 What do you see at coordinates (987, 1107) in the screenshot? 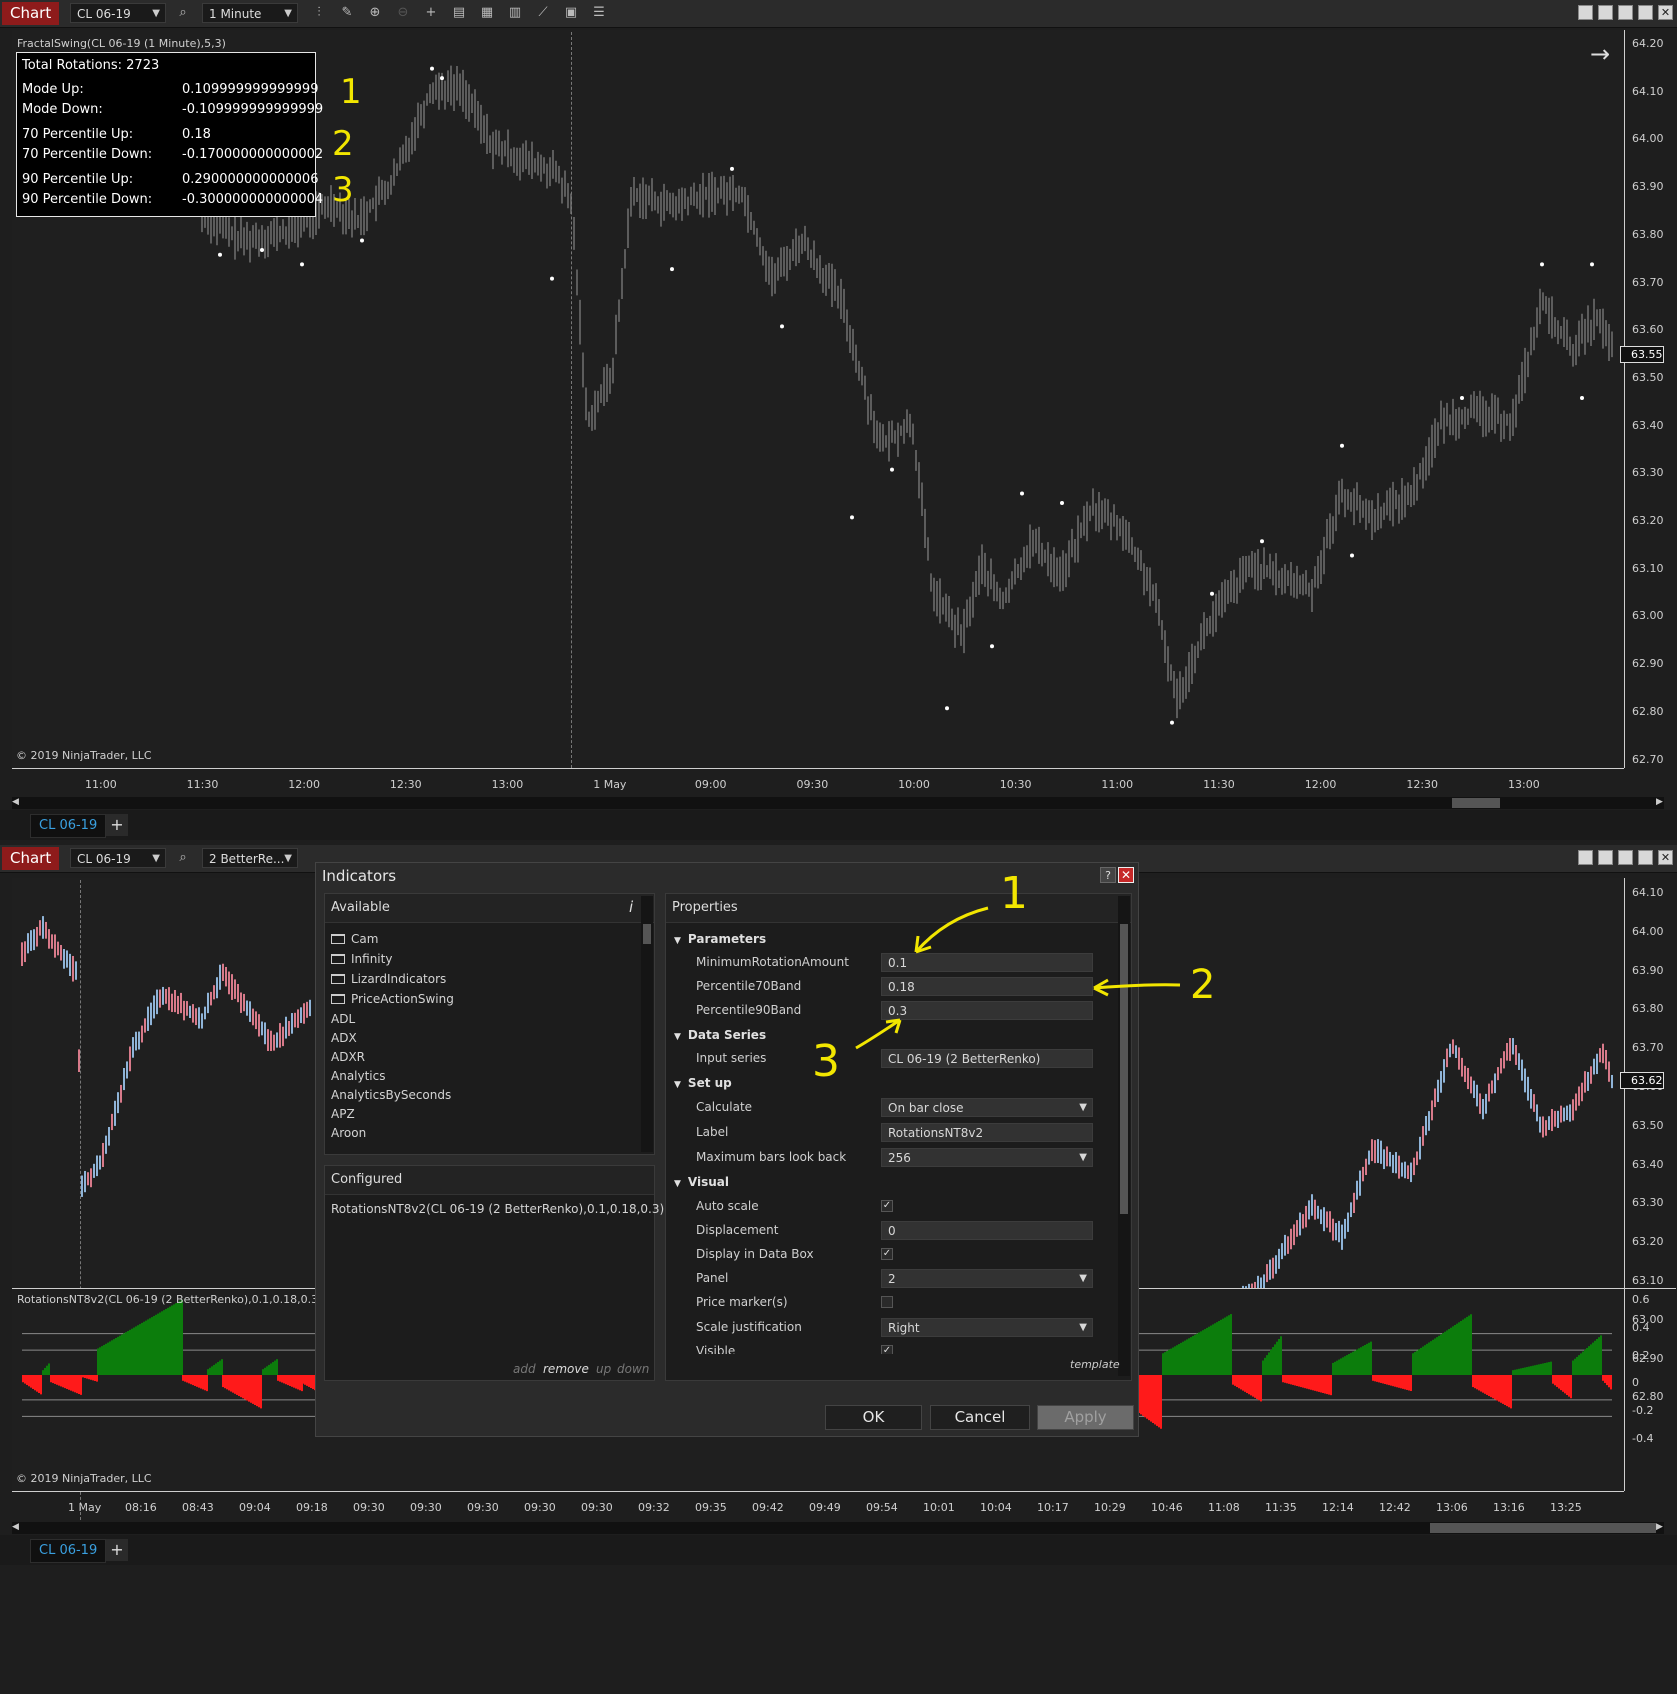
I see `calculate-select: On bar close ▼` at bounding box center [987, 1107].